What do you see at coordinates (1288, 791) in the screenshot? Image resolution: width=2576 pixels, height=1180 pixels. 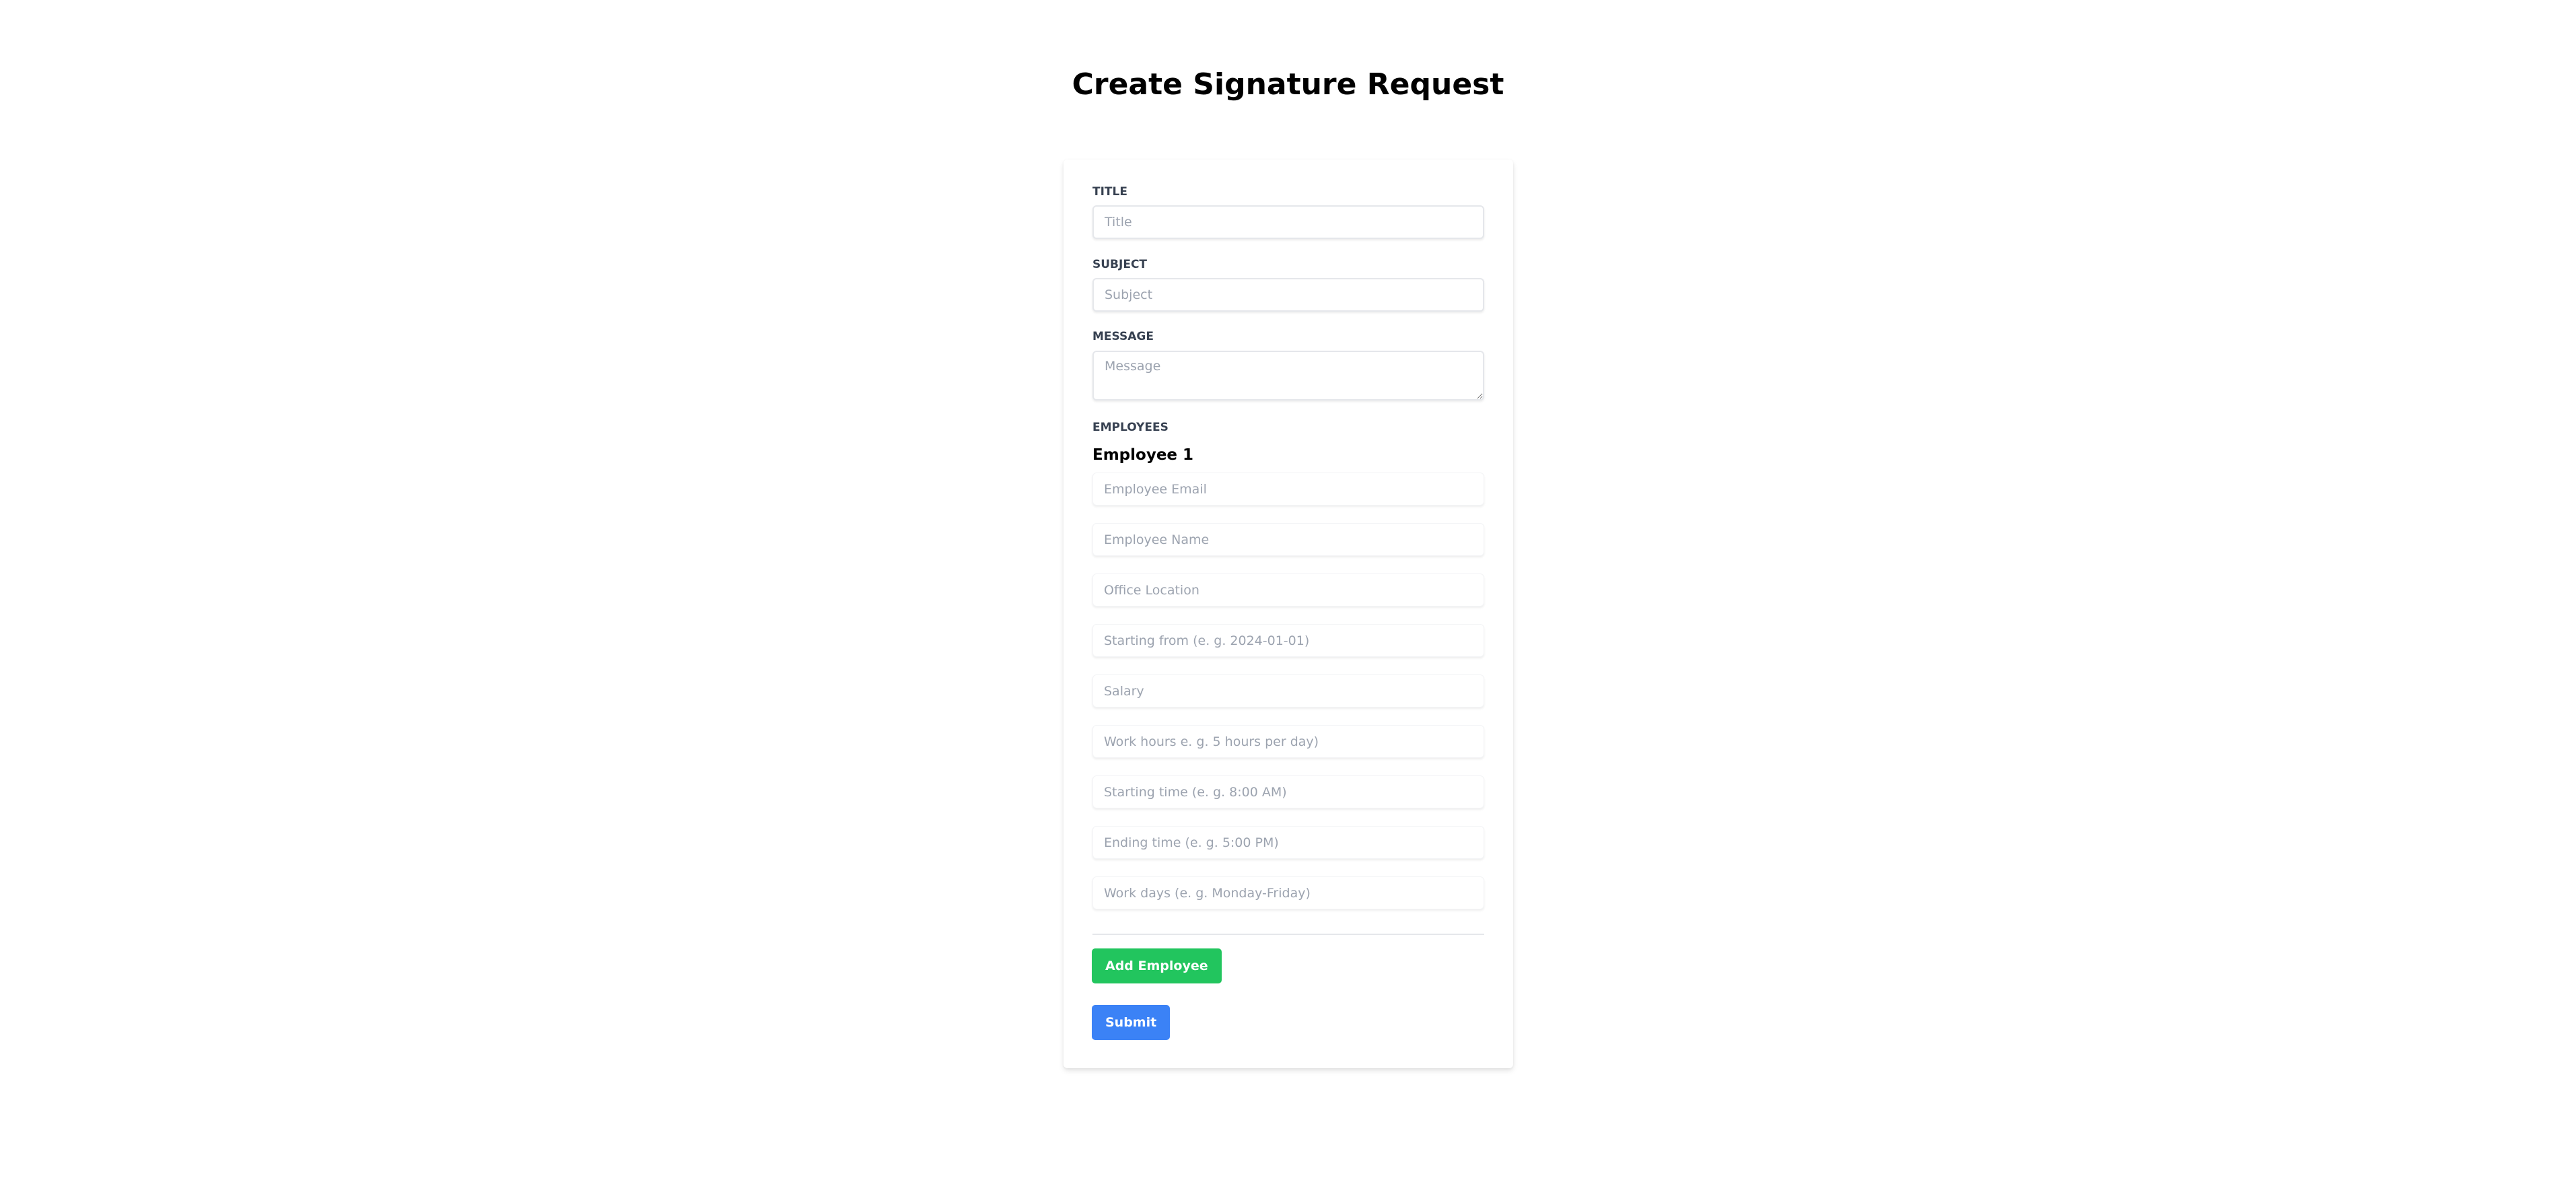 I see `starting-time-input` at bounding box center [1288, 791].